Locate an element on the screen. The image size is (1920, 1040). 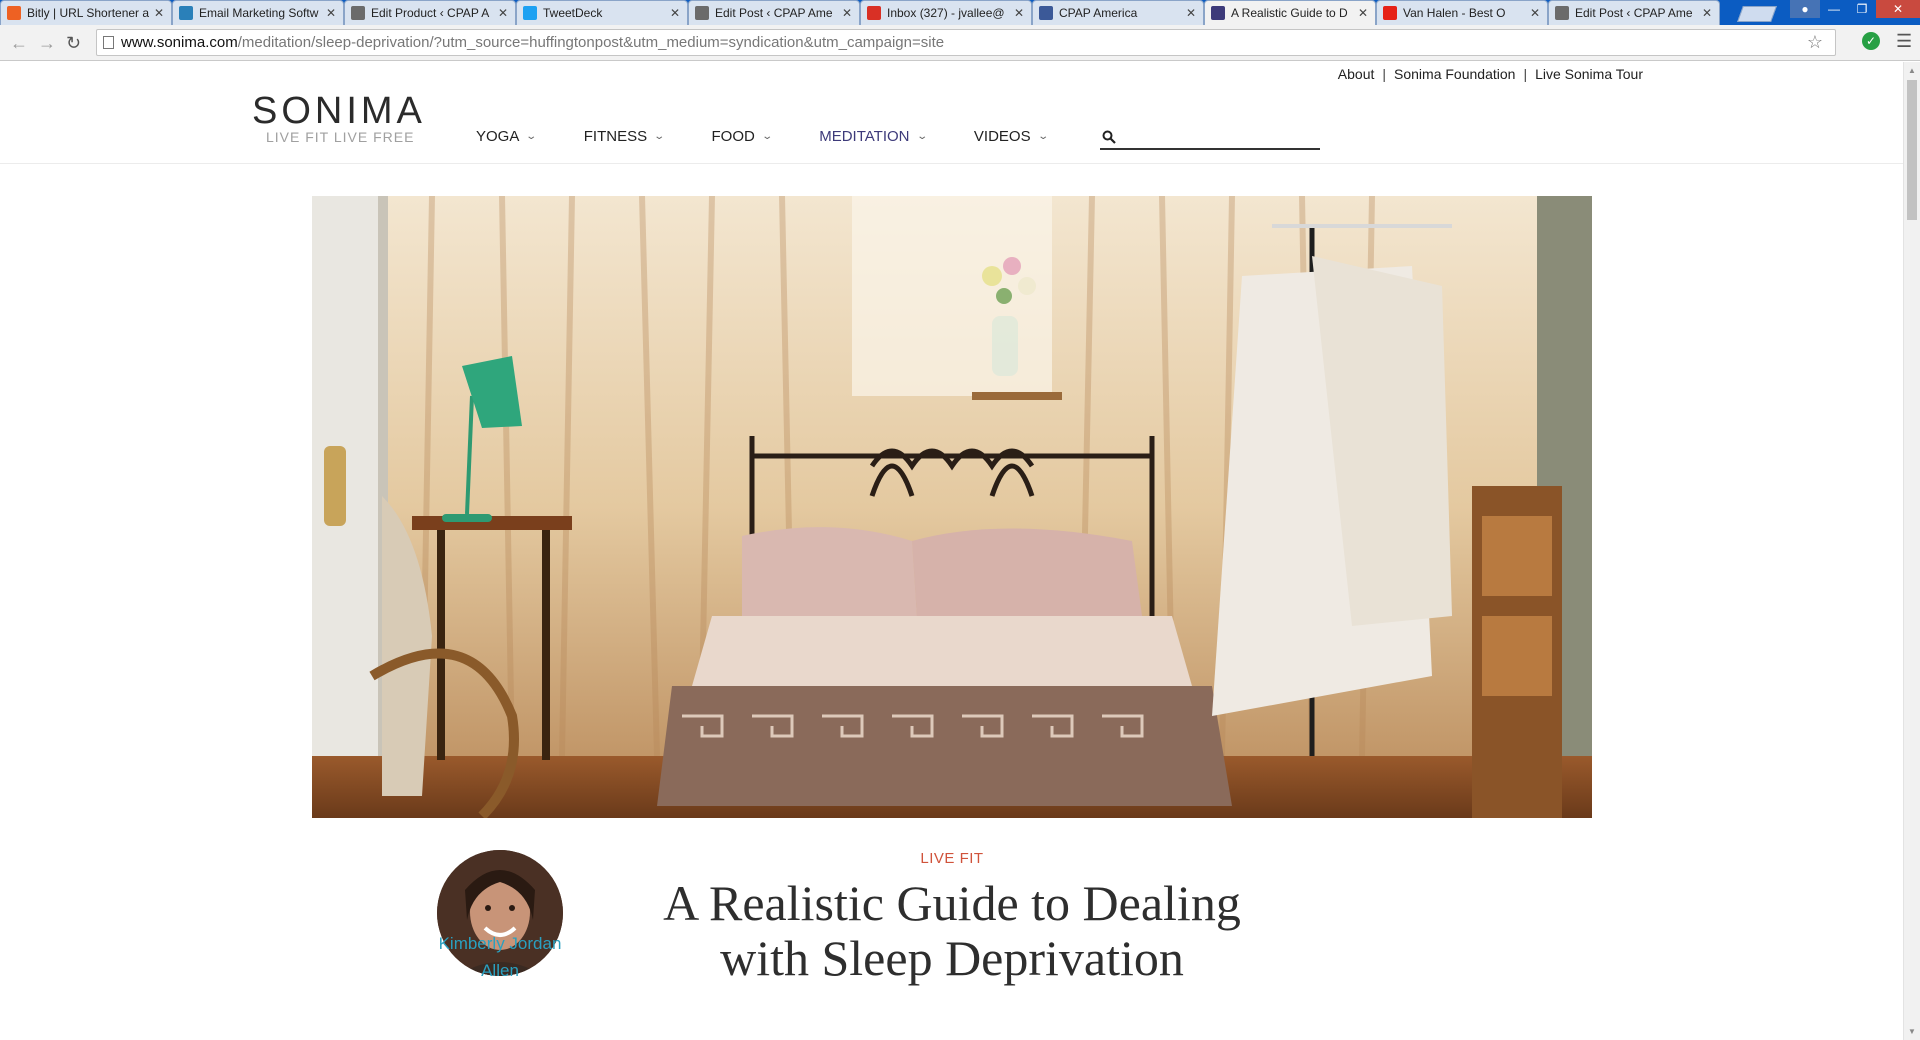
logo-tagline: LIVE FIT LIVE FREE is located at coordinates (340, 137).